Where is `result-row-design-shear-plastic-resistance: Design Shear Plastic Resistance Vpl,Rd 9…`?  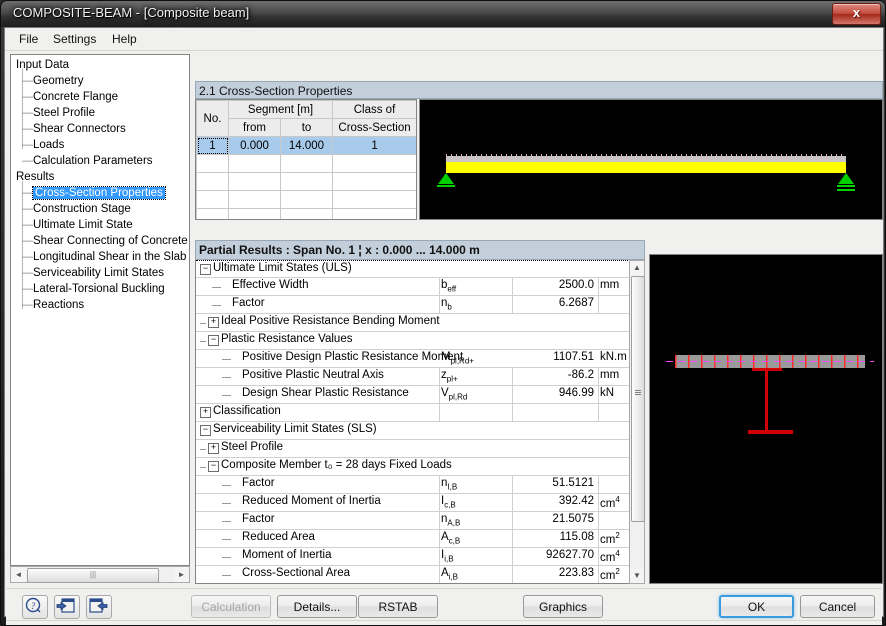
result-row-design-shear-plastic-resistance: Design Shear Plastic Resistance Vpl,Rd 9… is located at coordinates (420, 395).